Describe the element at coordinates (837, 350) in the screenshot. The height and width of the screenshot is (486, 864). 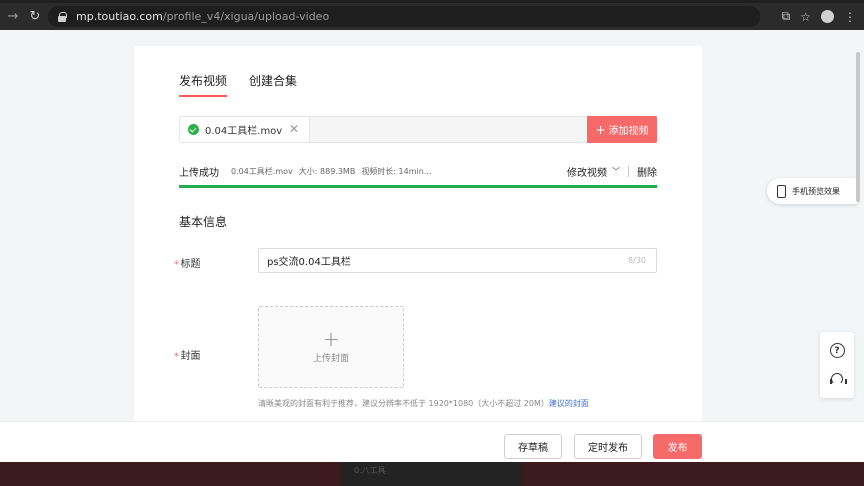
I see `help-question-icon: ?` at that location.